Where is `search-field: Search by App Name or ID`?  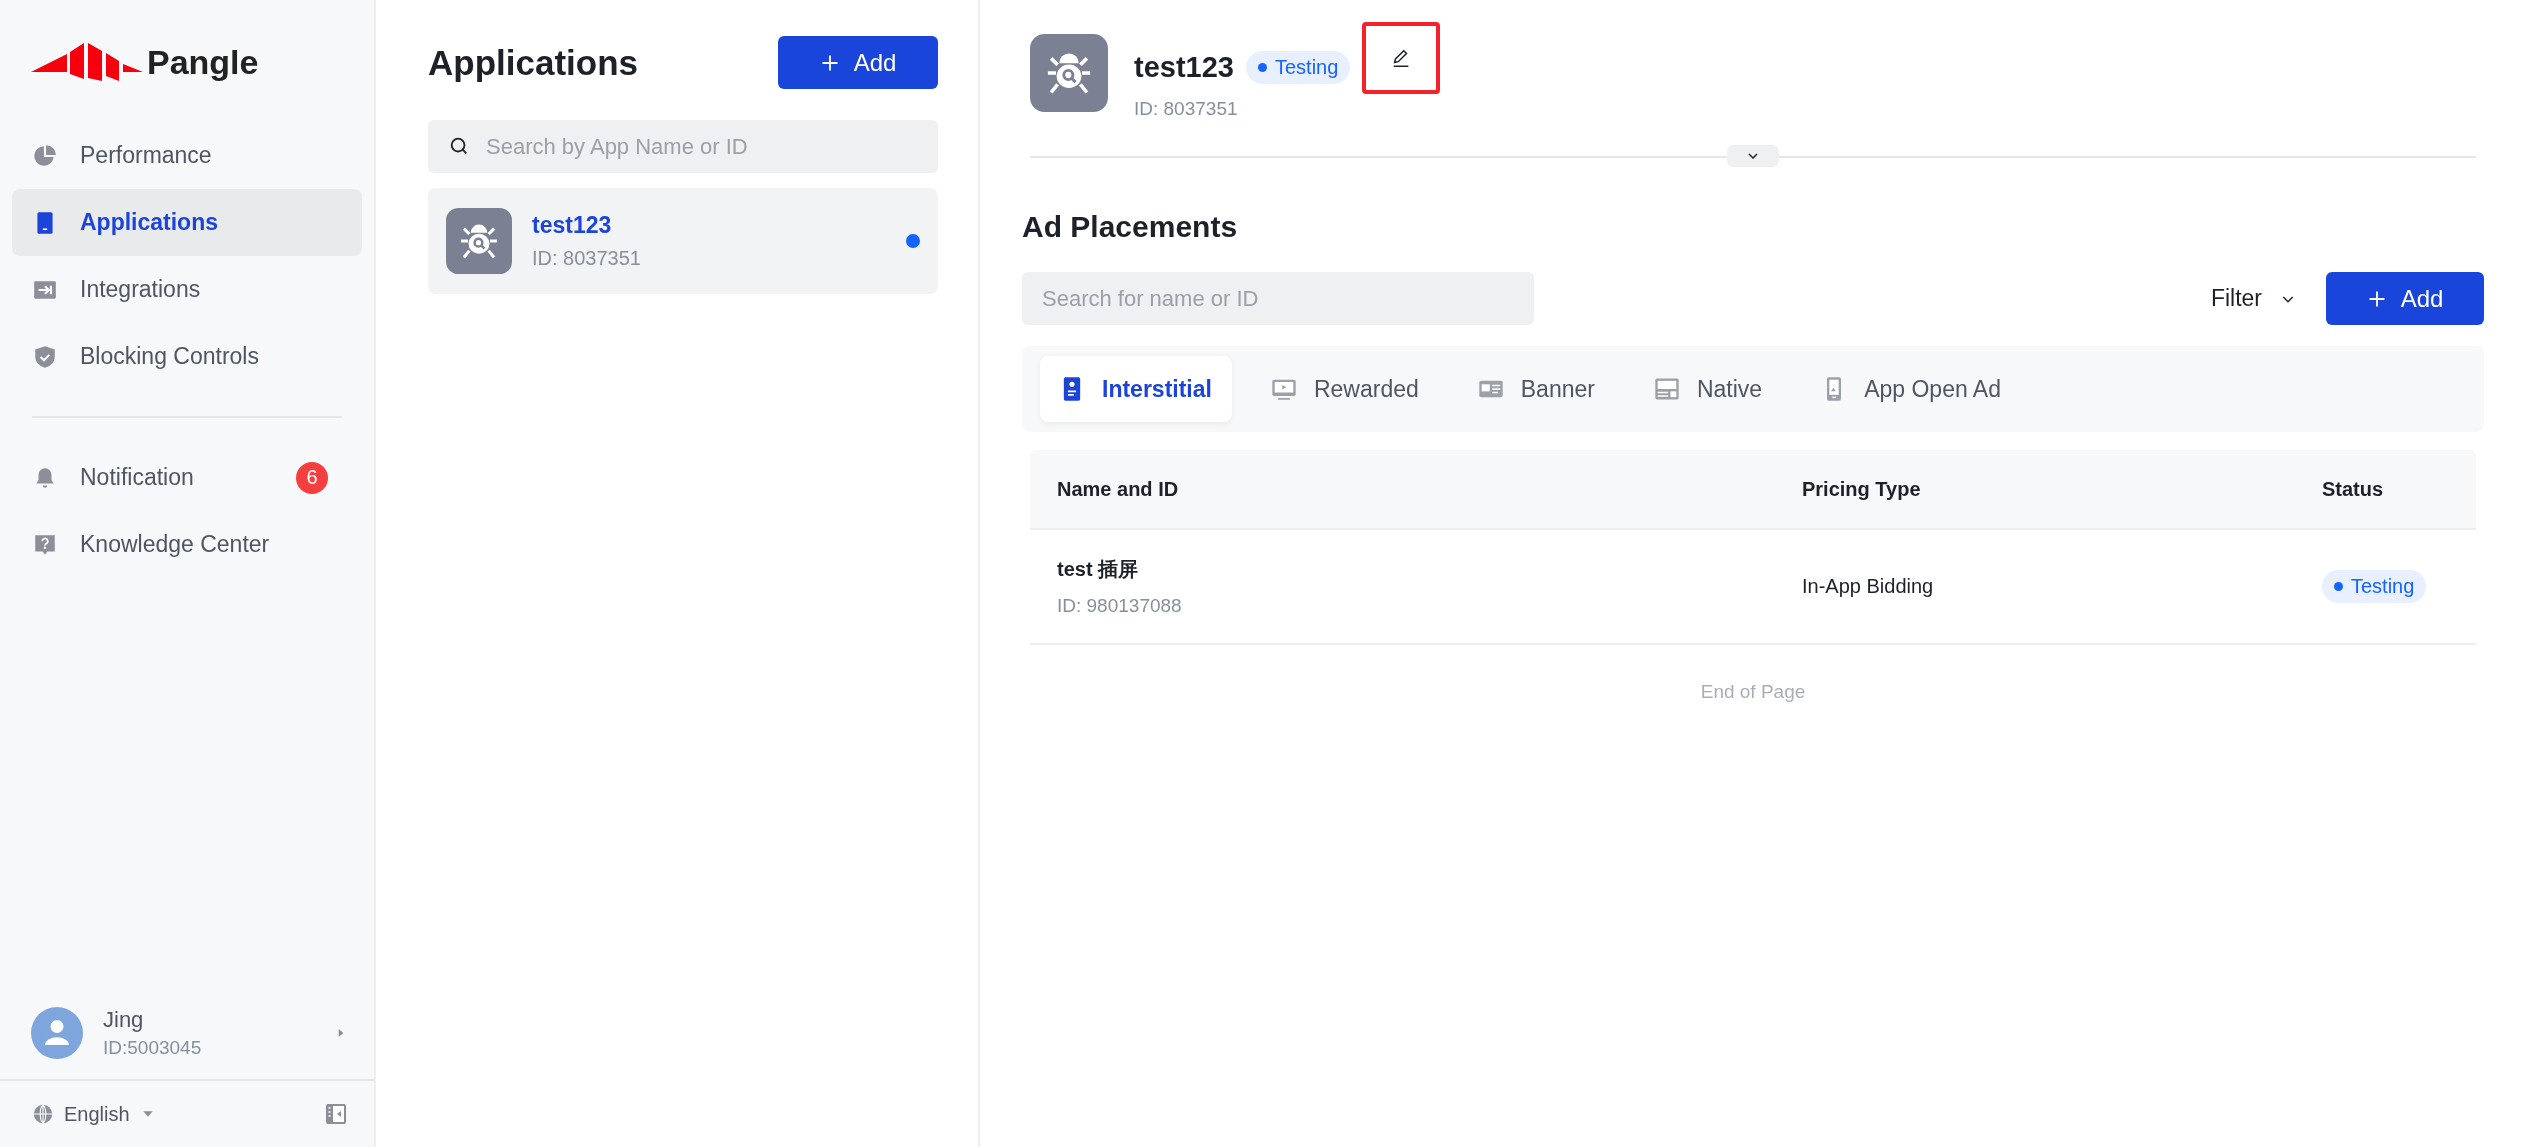 search-field: Search by App Name or ID is located at coordinates (683, 146).